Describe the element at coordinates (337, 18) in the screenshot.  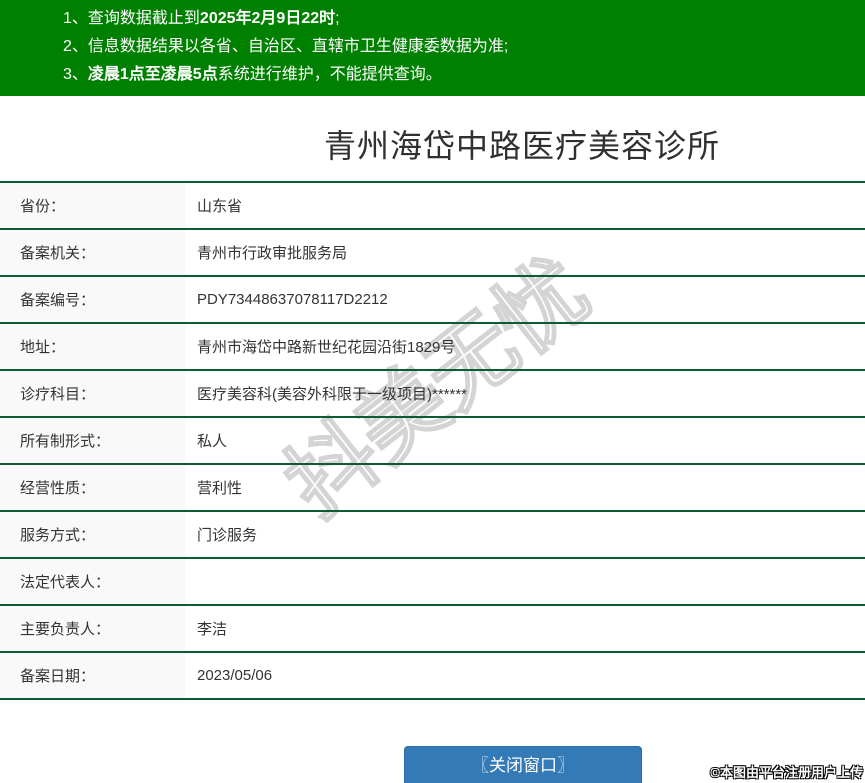
I see `notice-1-post: ;` at that location.